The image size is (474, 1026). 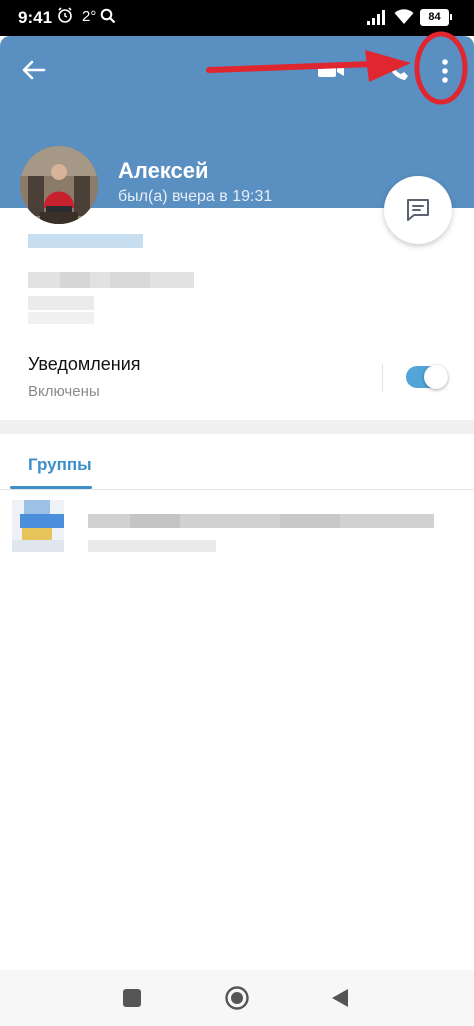 I want to click on home-icon, so click(x=237, y=998).